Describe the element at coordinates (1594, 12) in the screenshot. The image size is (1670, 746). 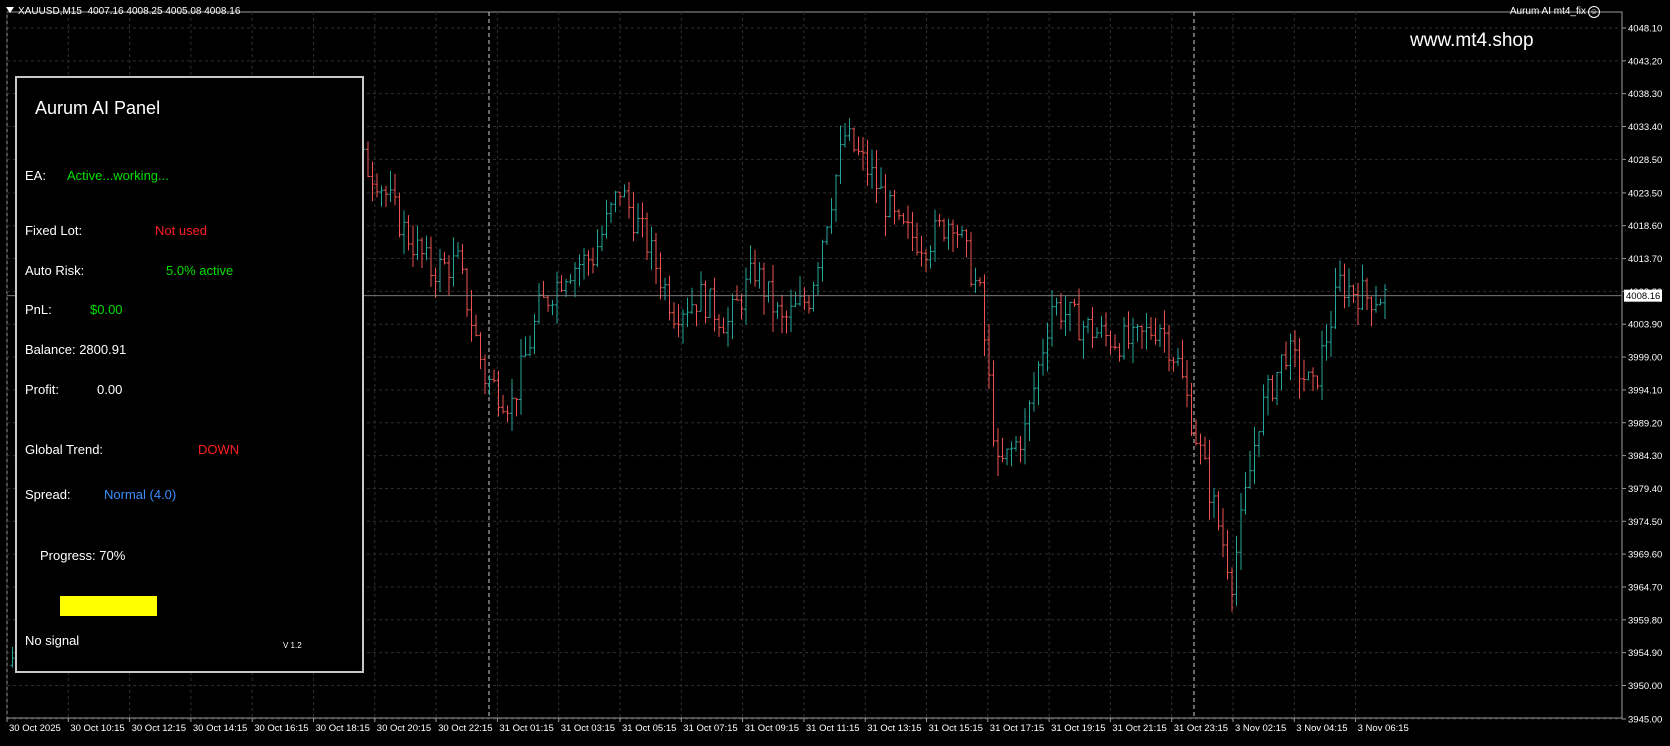
I see `smiley-icon: ☺` at that location.